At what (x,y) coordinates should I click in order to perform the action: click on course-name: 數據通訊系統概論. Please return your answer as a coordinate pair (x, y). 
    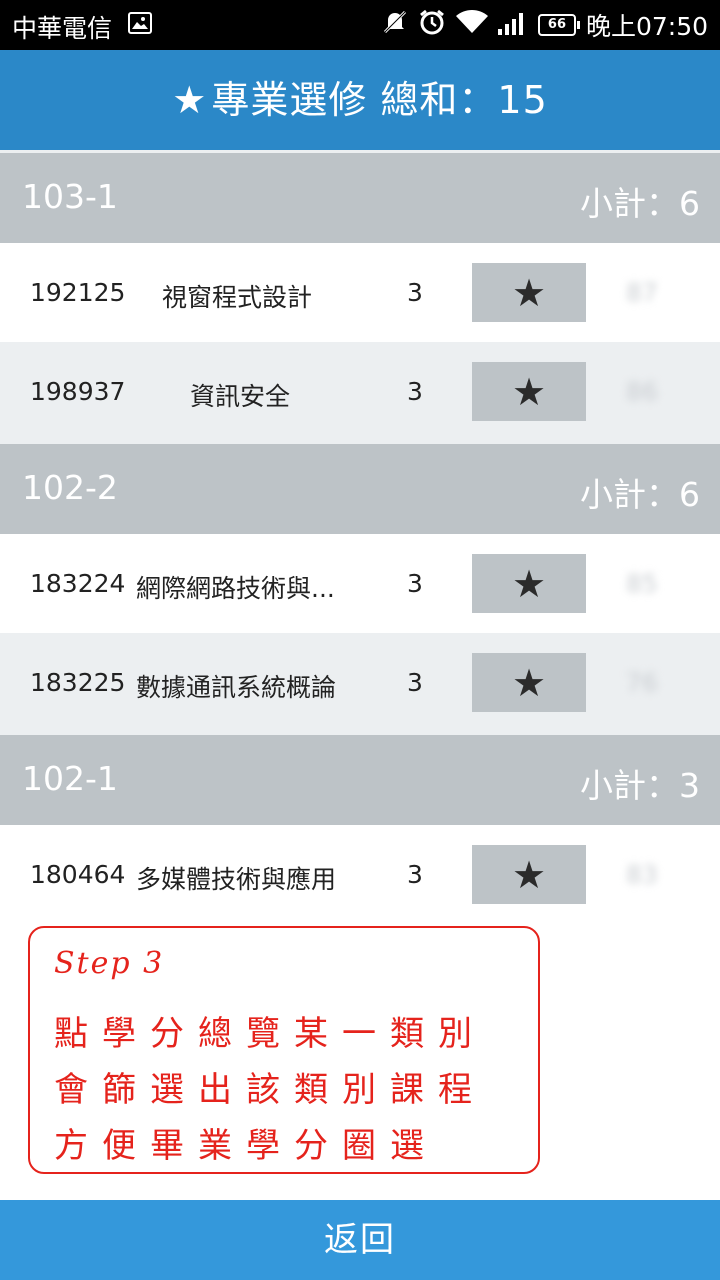
    Looking at the image, I should click on (236, 687).